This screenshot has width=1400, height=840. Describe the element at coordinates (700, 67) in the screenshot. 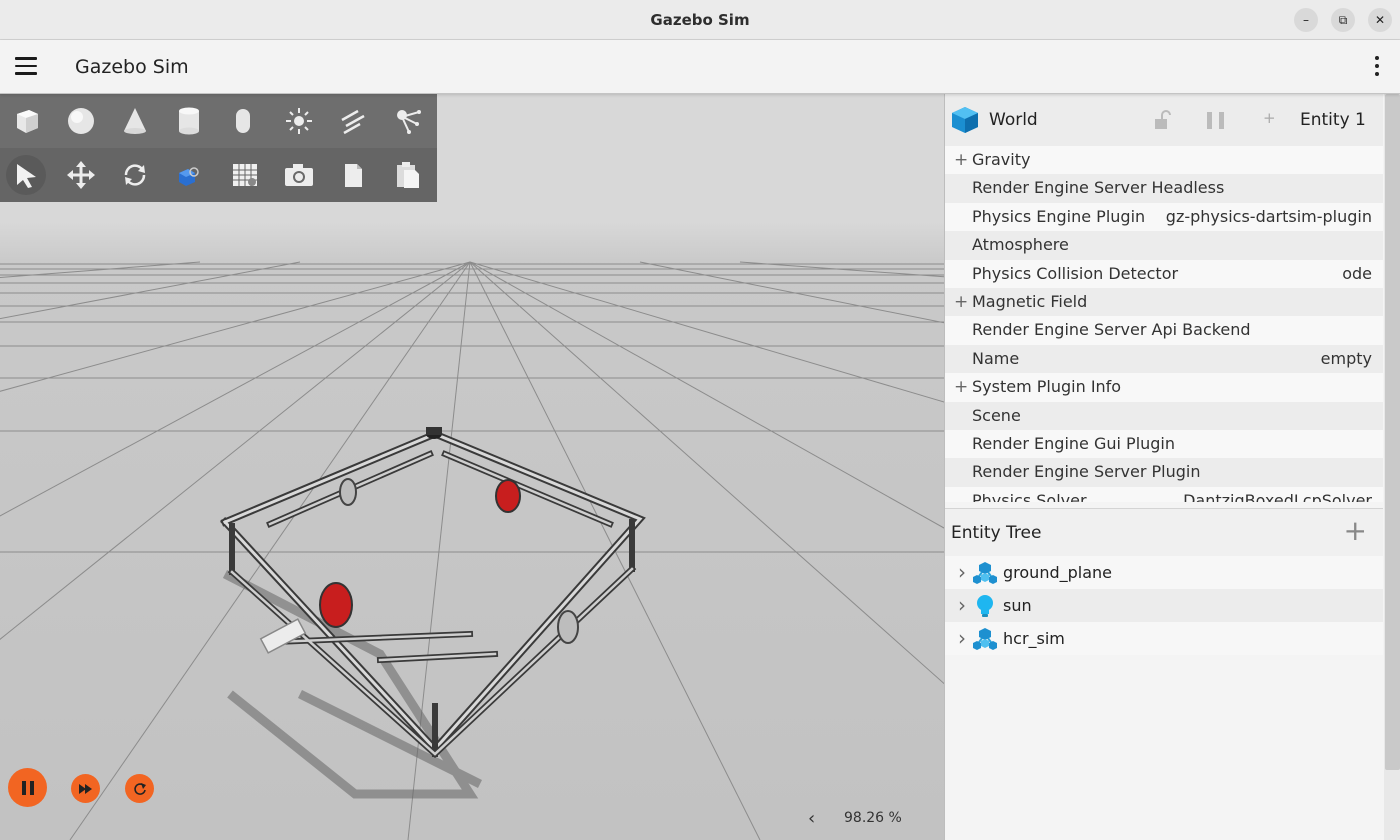

I see `app-header: Gazebo Sim` at that location.